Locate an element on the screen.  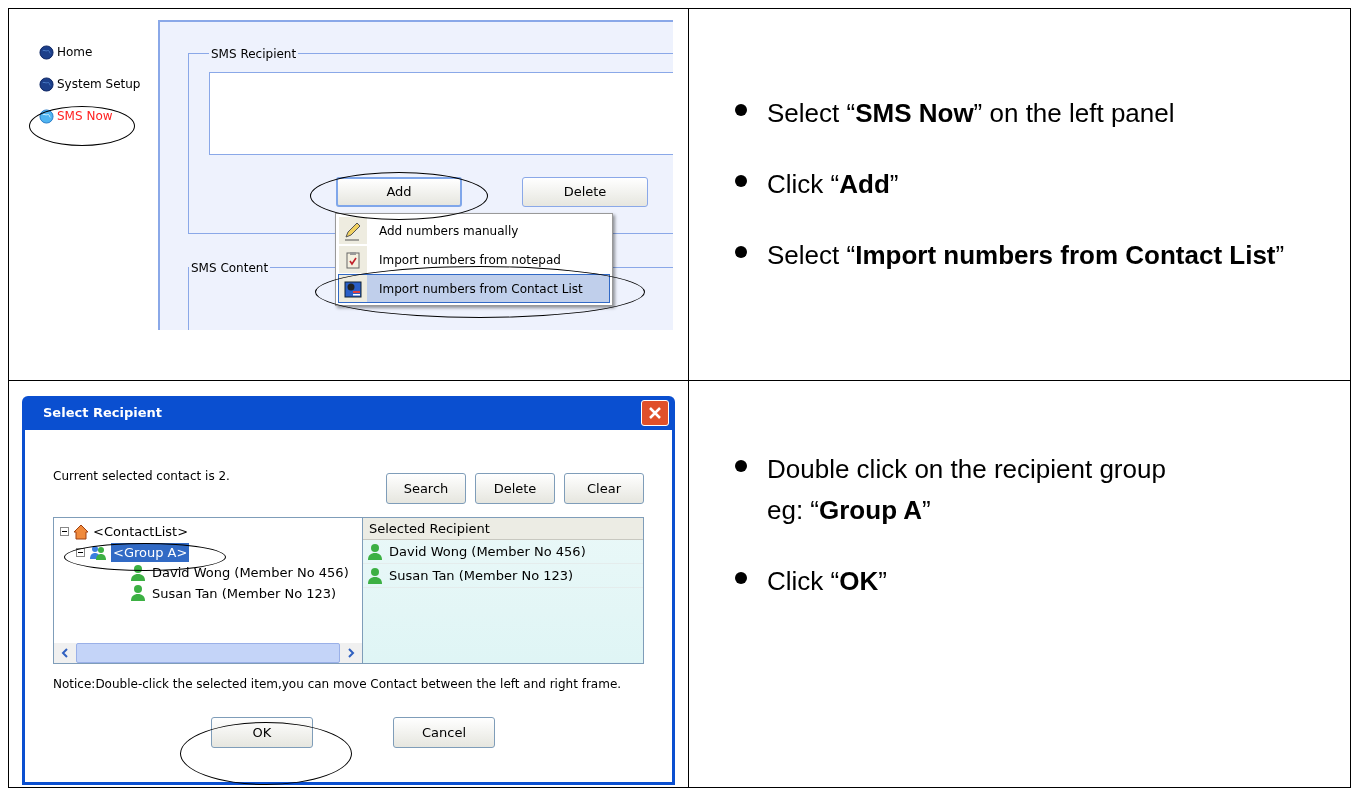
panel-button: Add is located at coordinates (399, 191).